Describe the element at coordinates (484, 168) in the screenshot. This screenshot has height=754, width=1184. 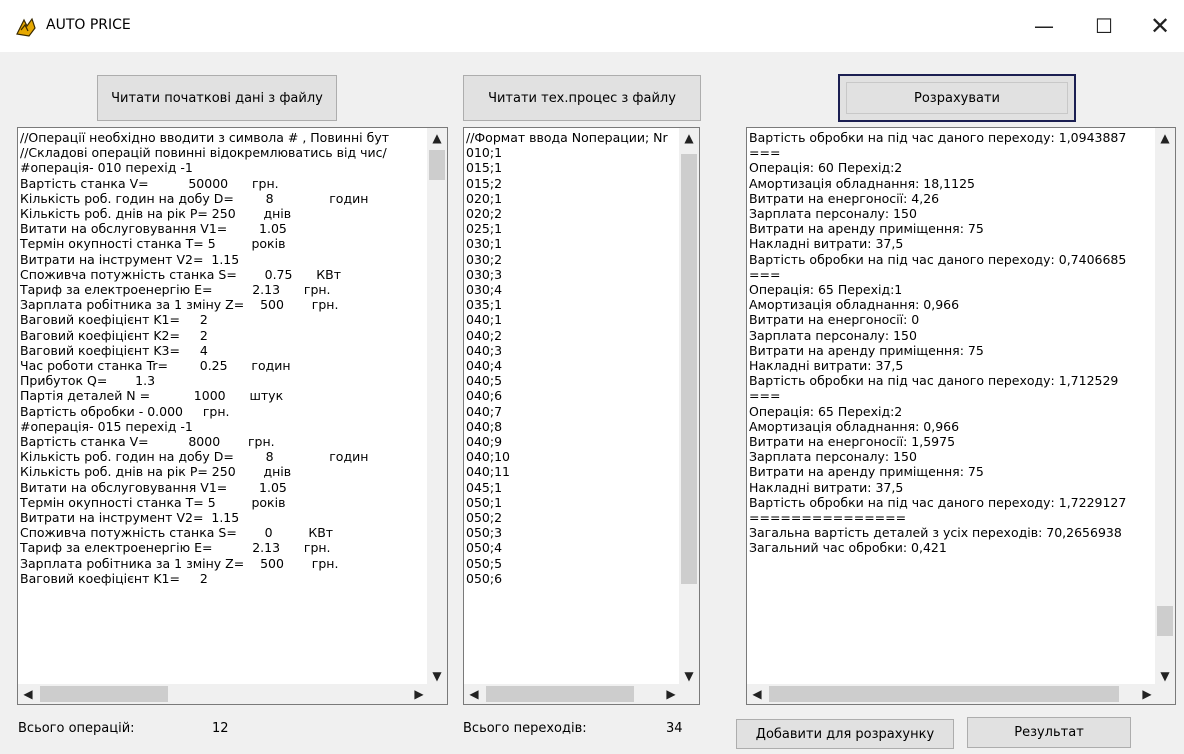
I see `memo-line: 015;1` at that location.